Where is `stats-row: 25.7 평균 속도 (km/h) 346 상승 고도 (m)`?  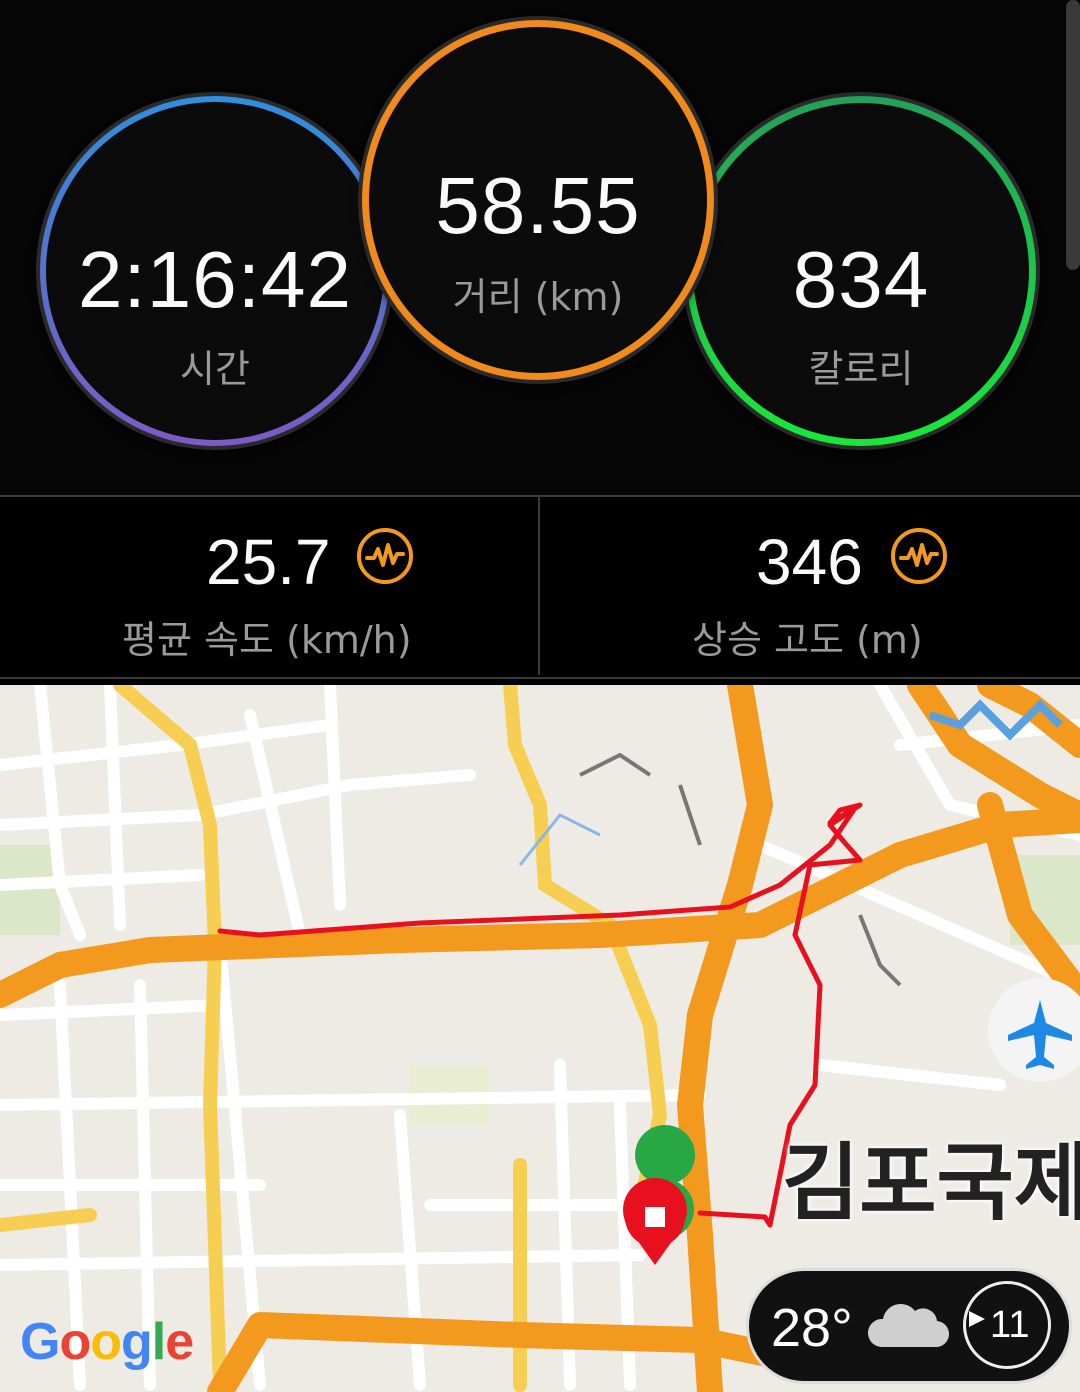
stats-row: 25.7 평균 속도 (km/h) 346 상승 고도 (m) is located at coordinates (540, 587).